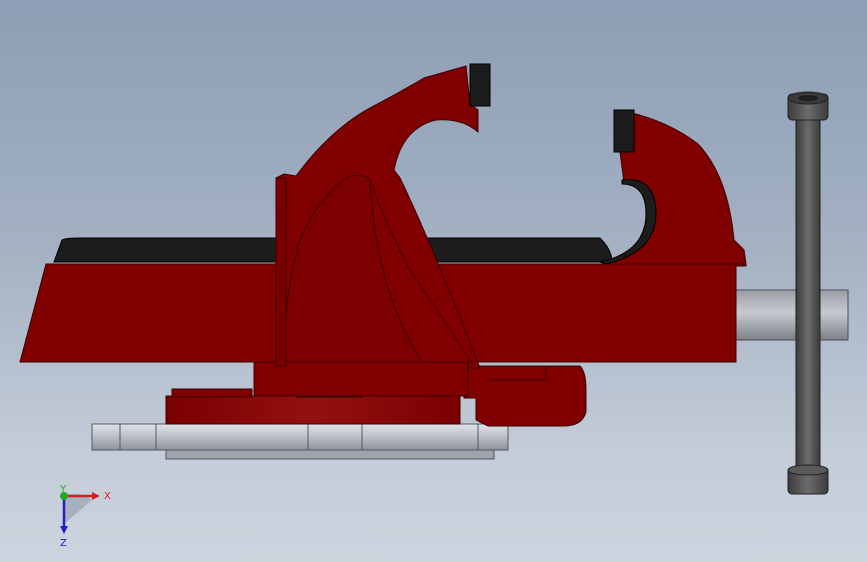  Describe the element at coordinates (64, 530) in the screenshot. I see `z-axis-arrowhead` at that location.